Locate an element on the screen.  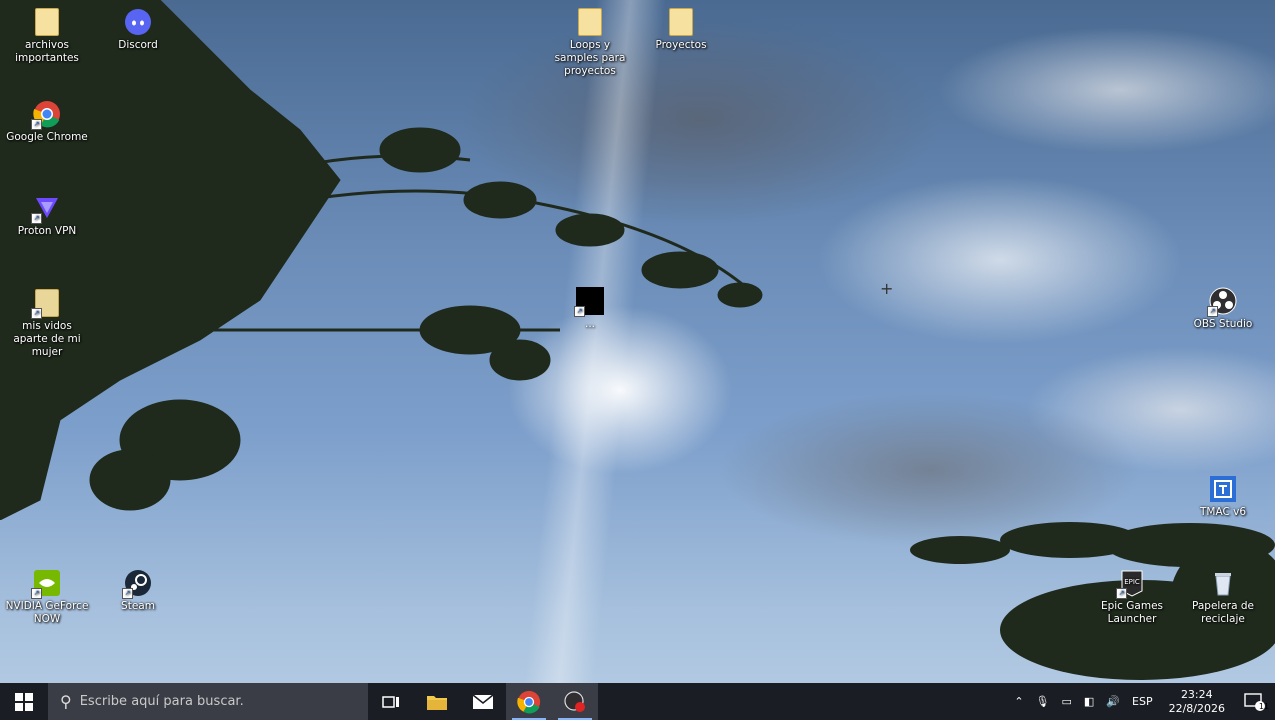
video-folder-icon: ↗ is located at coordinates (46, 304).